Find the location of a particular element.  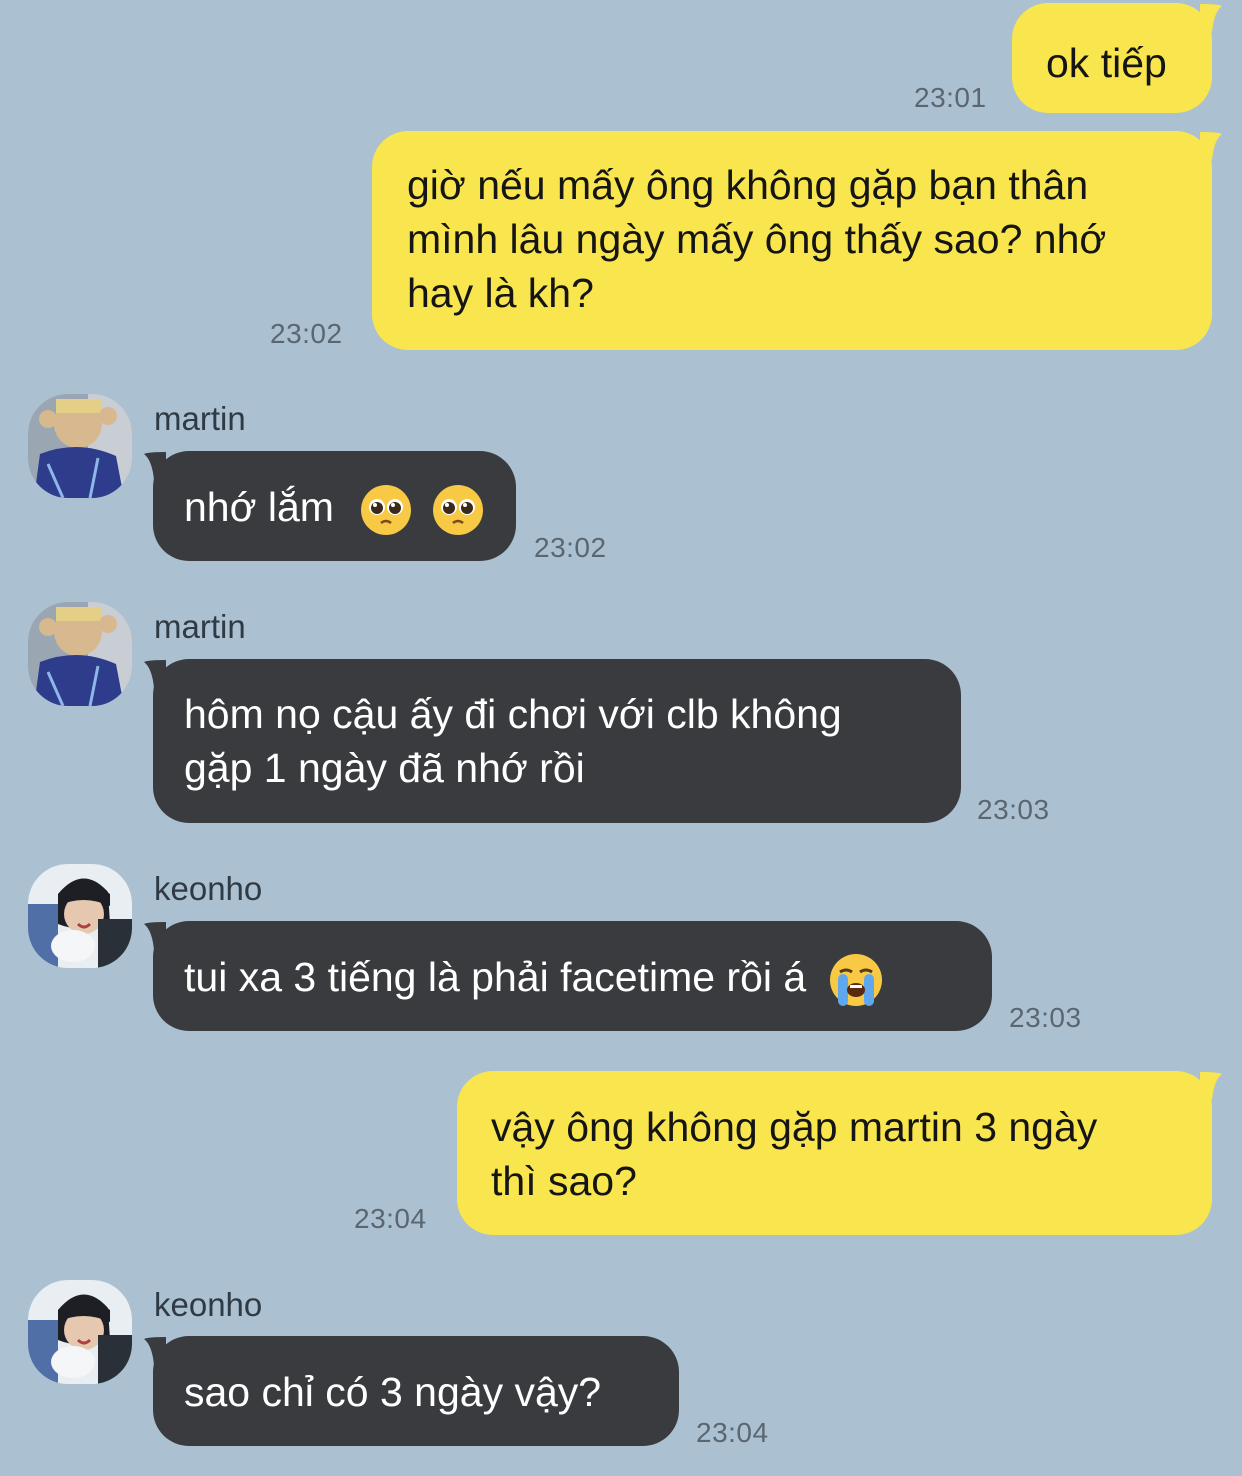

message-text-line: giờ nếu mấy ông không gặp bạn thân is located at coordinates (748, 185).